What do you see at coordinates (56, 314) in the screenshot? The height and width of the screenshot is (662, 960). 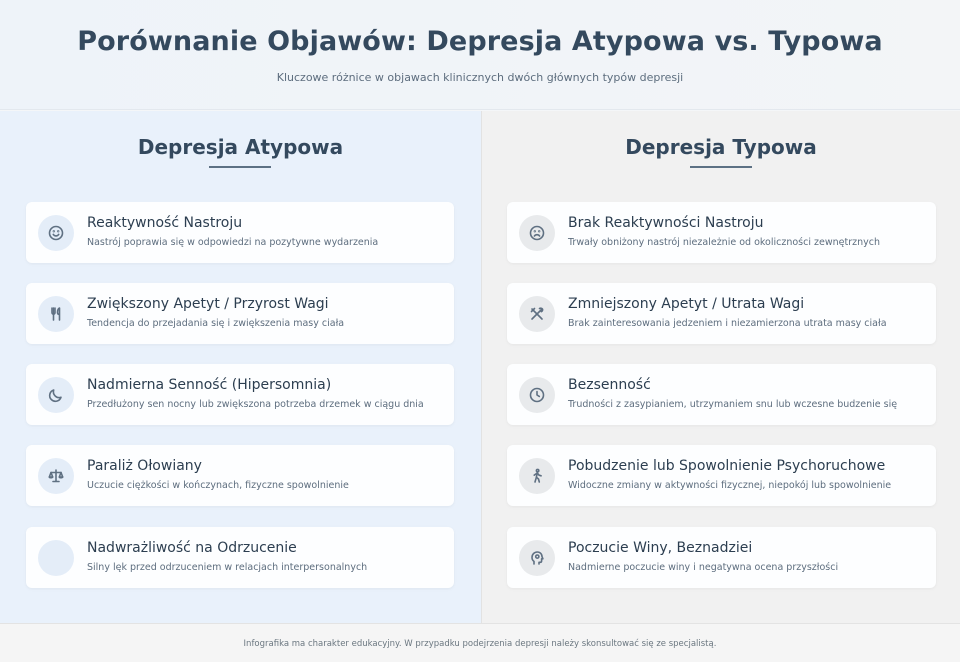 I see `utensils-icon` at bounding box center [56, 314].